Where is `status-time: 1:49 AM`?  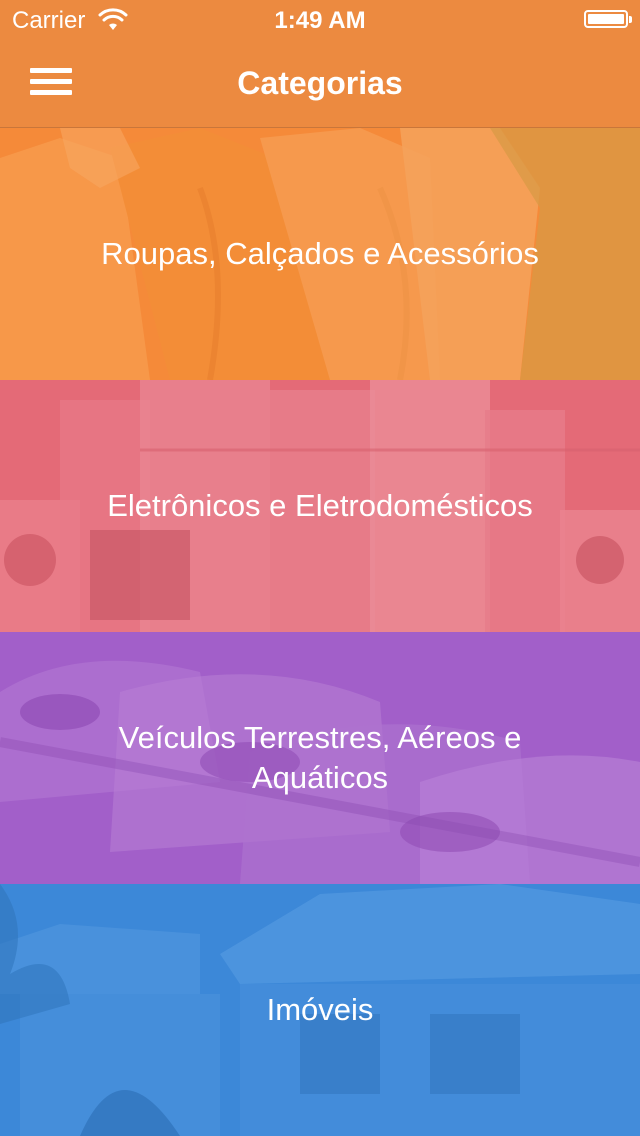 status-time: 1:49 AM is located at coordinates (320, 20).